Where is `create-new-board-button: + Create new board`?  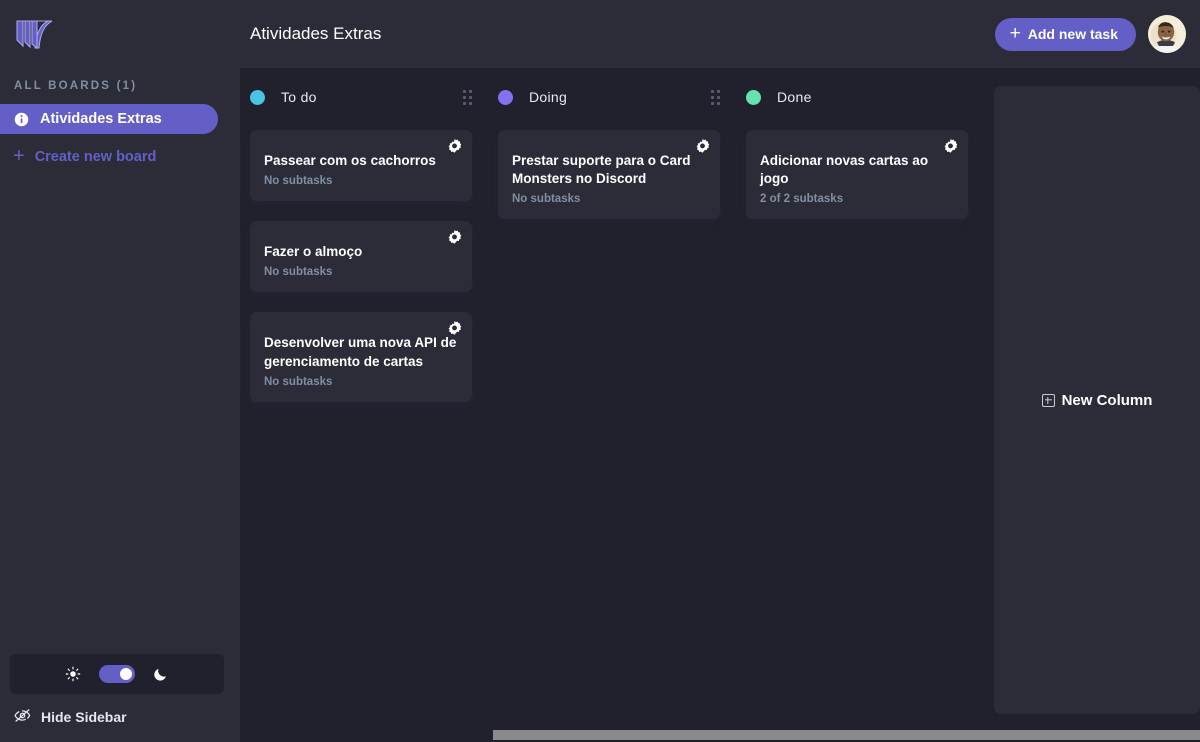
create-new-board-button: + Create new board is located at coordinates (120, 157).